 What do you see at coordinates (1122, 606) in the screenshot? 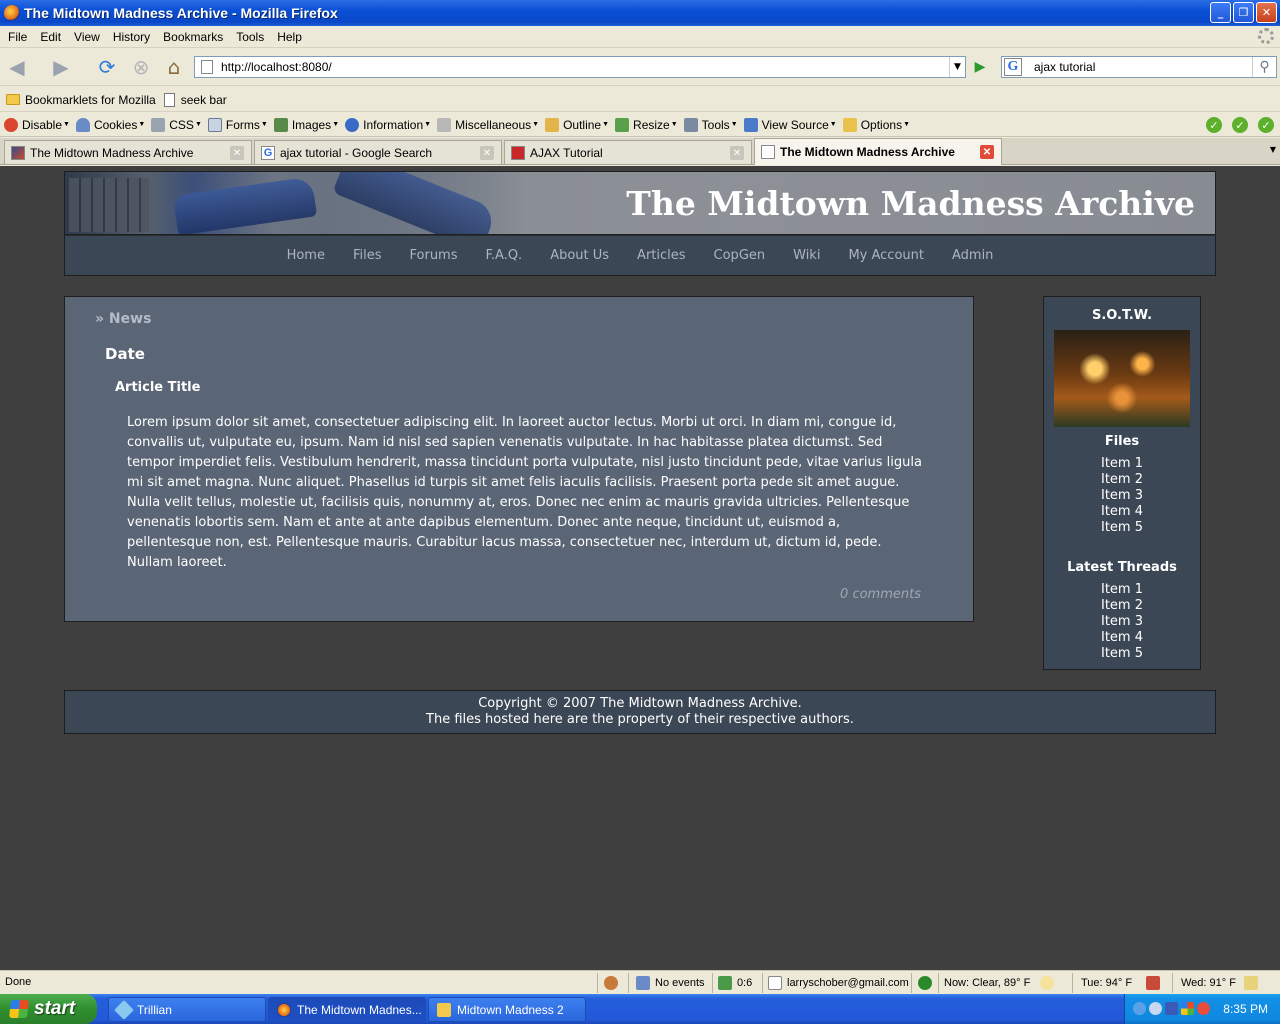
I see `thread-item: Item 2` at bounding box center [1122, 606].